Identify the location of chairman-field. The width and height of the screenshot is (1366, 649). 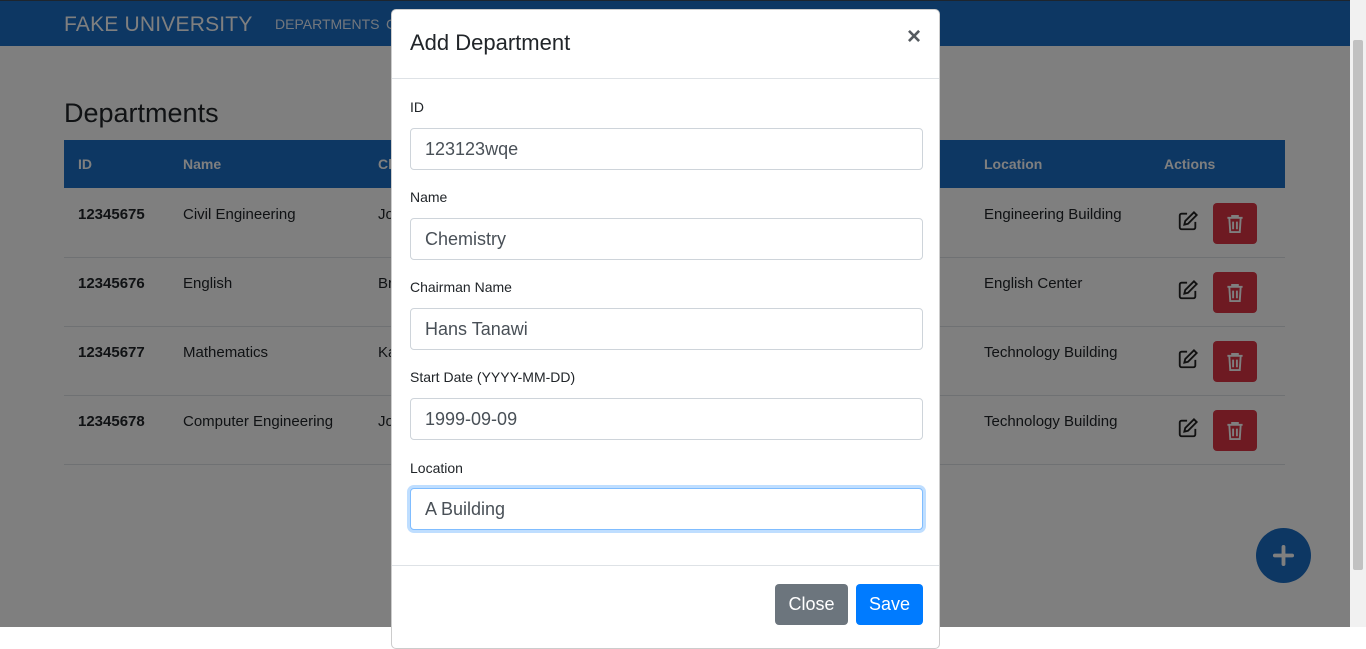
(666, 329).